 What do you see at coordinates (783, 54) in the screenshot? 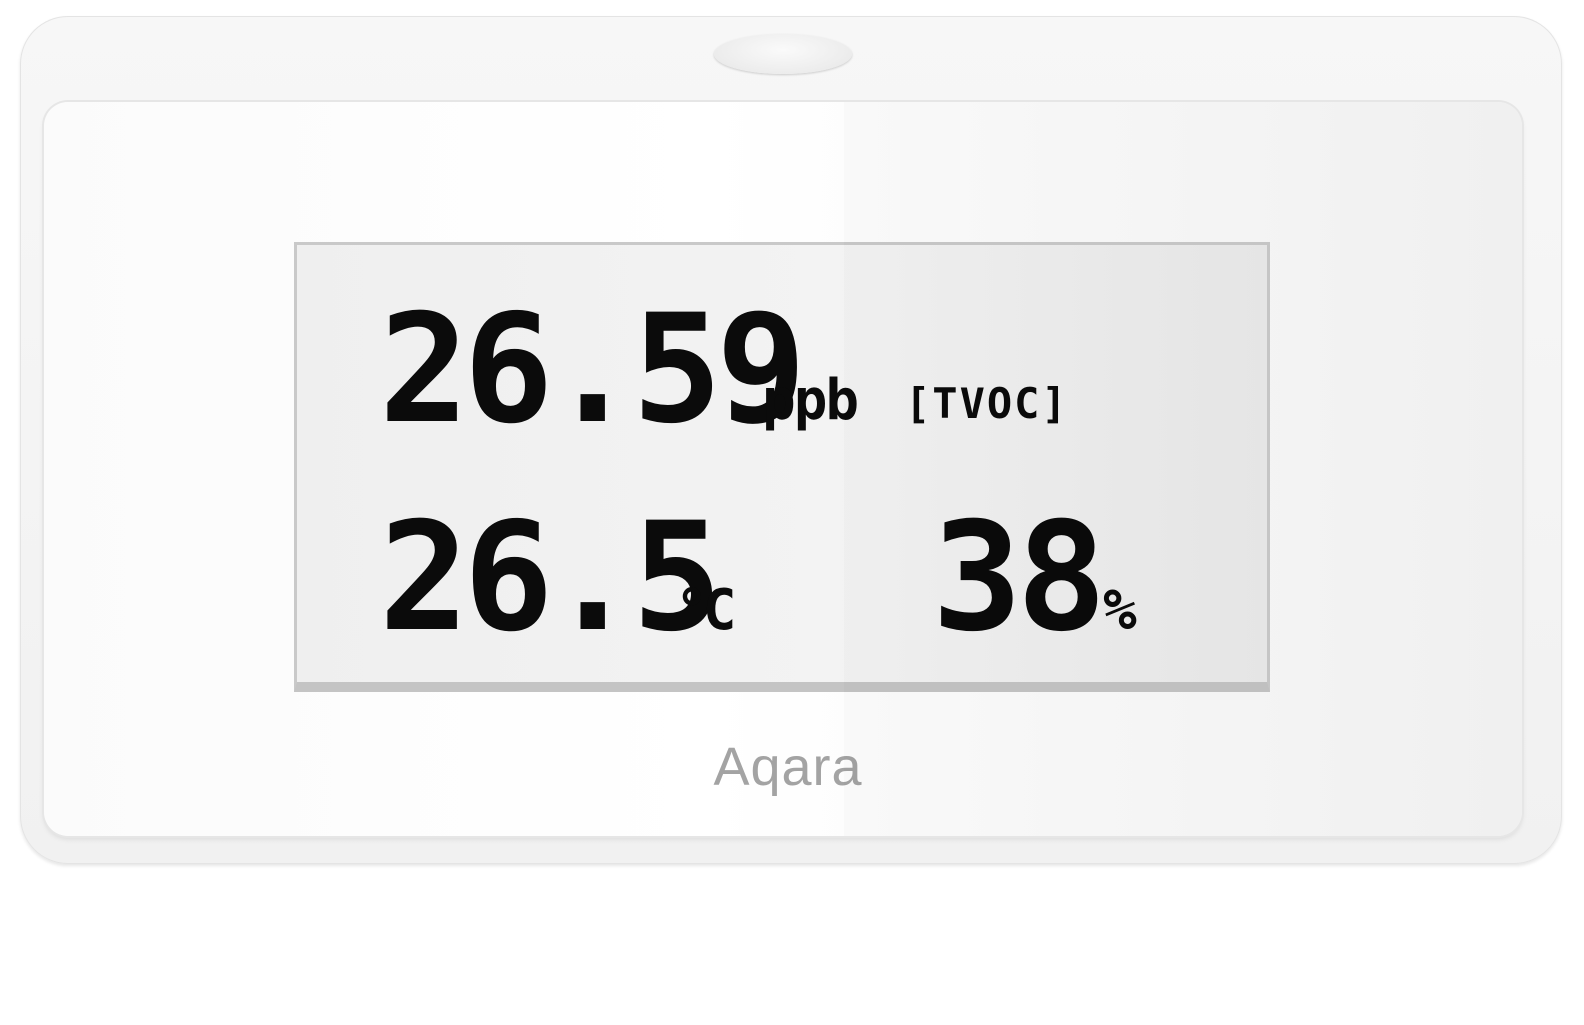
I see `top-button` at bounding box center [783, 54].